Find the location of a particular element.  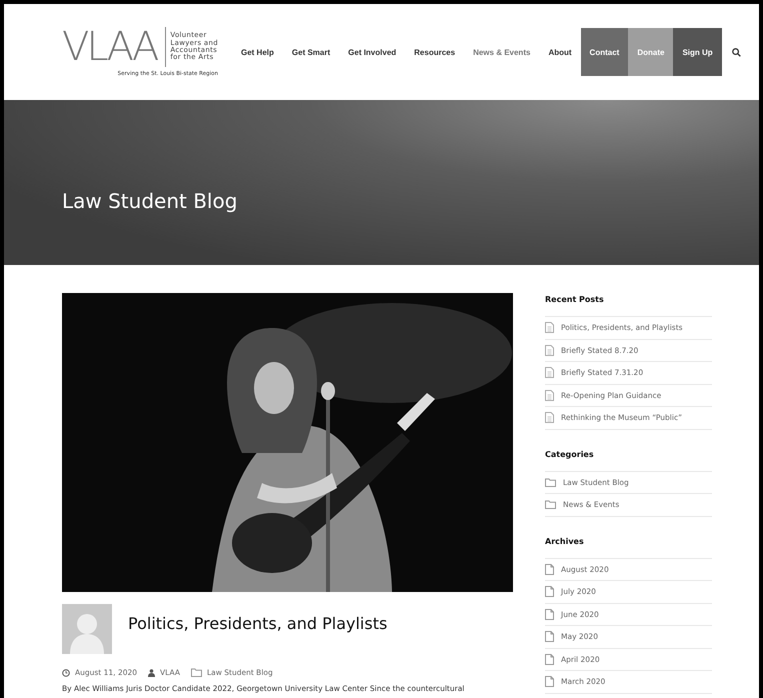

clock-icon is located at coordinates (66, 672).